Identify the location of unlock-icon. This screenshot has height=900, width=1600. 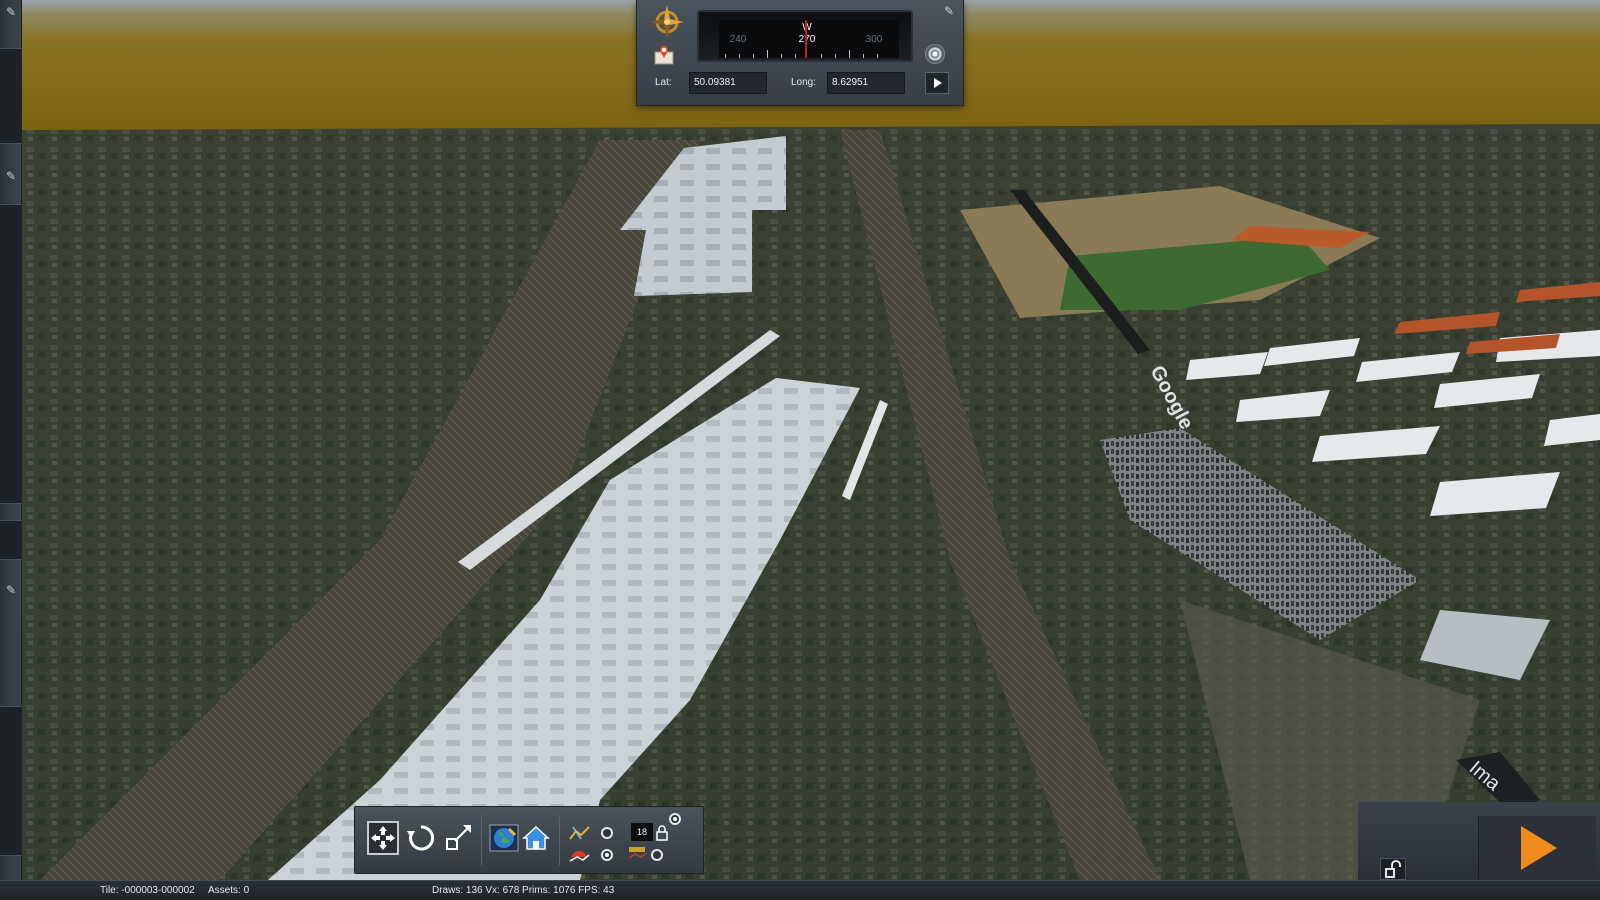
(1393, 869).